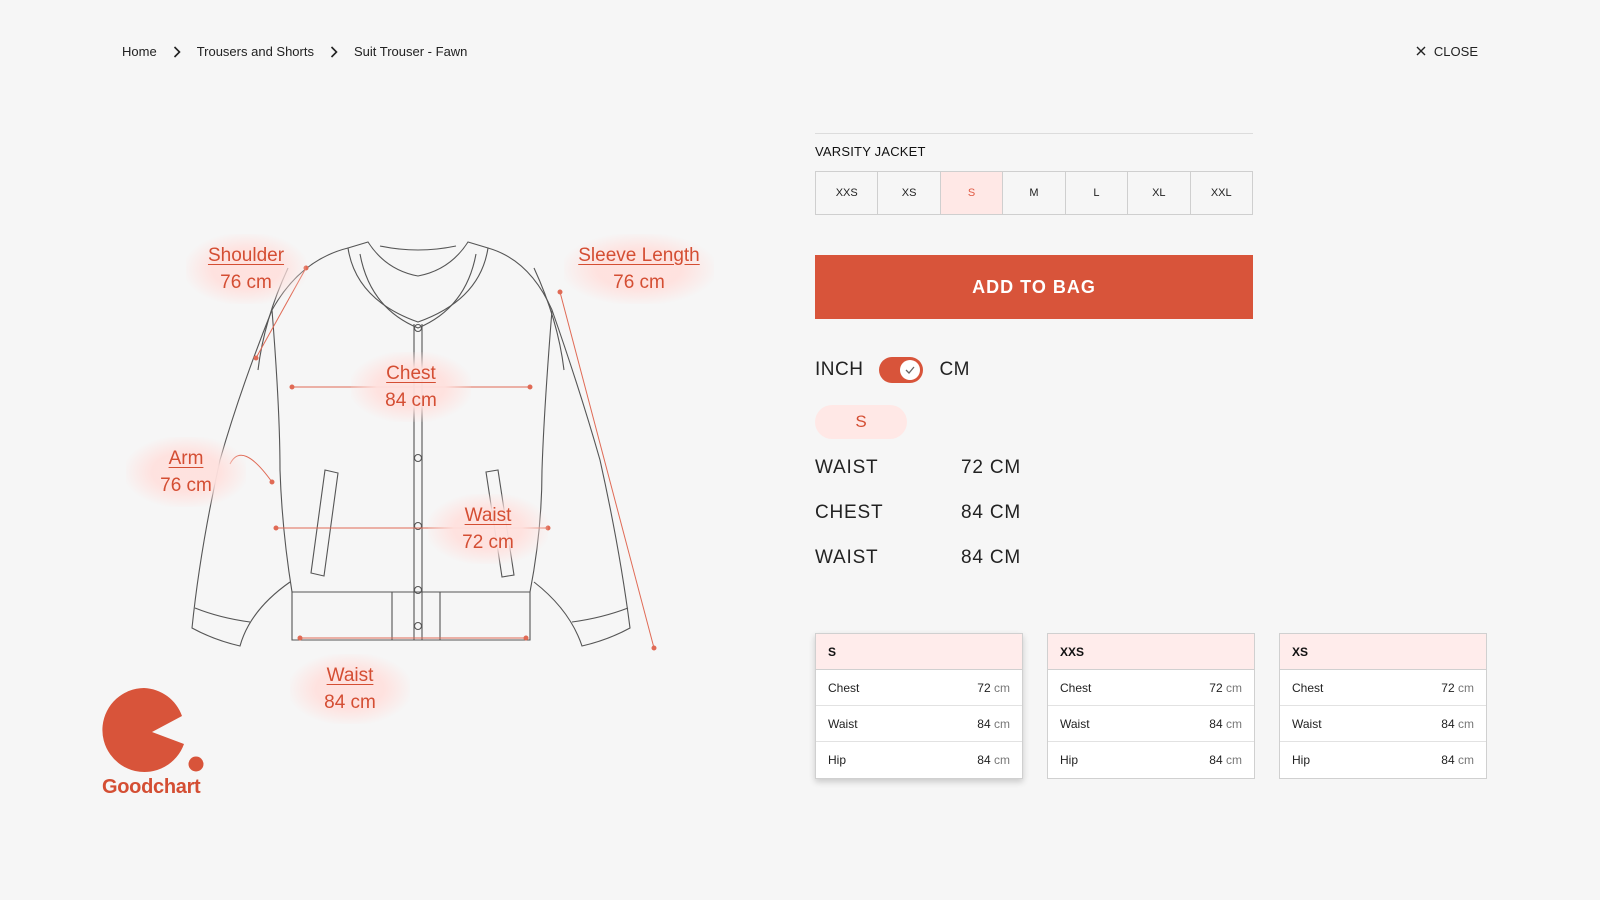  Describe the element at coordinates (1097, 193) in the screenshot. I see `size-option-l: L` at that location.